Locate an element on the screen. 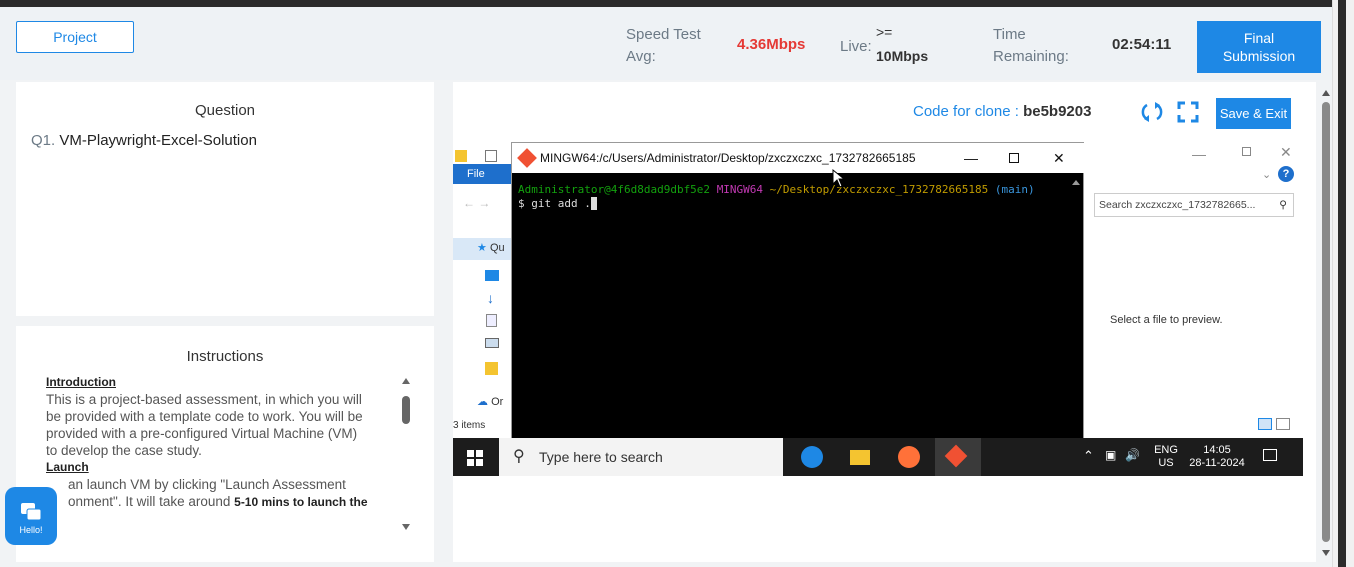 This screenshot has height=567, width=1354. notification-icon is located at coordinates (1270, 455).